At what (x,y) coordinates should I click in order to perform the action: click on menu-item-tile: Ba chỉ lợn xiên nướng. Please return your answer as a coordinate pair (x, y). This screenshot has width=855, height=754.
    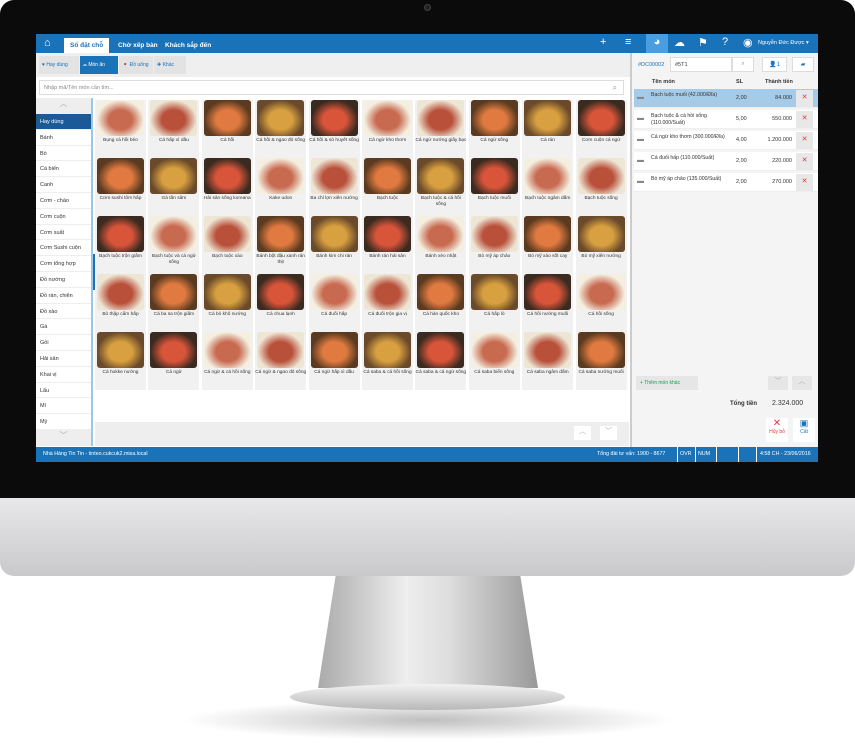
    Looking at the image, I should click on (334, 187).